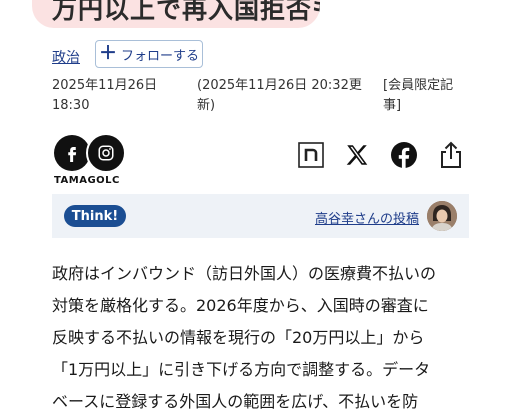 The image size is (520, 418). What do you see at coordinates (235, 401) in the screenshot?
I see `article-line: ベースに登録する外国人の範囲を広げ、不払いを防` at bounding box center [235, 401].